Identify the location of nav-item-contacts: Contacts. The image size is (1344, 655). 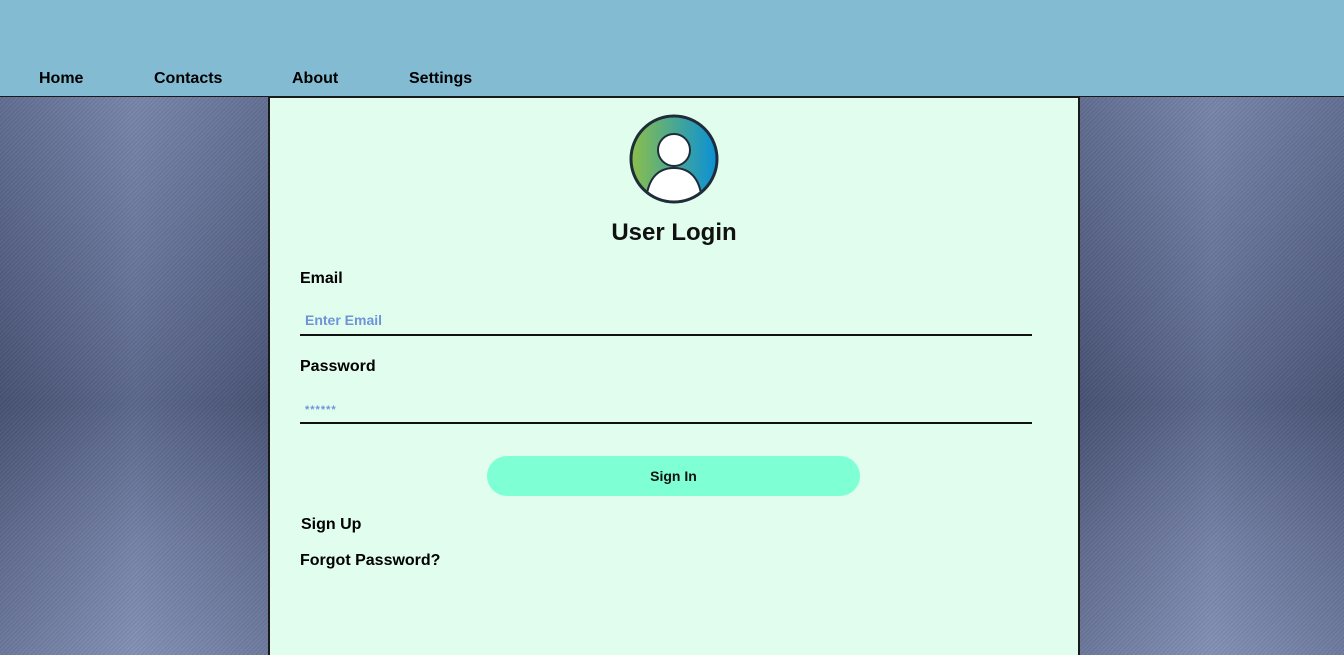
(188, 79).